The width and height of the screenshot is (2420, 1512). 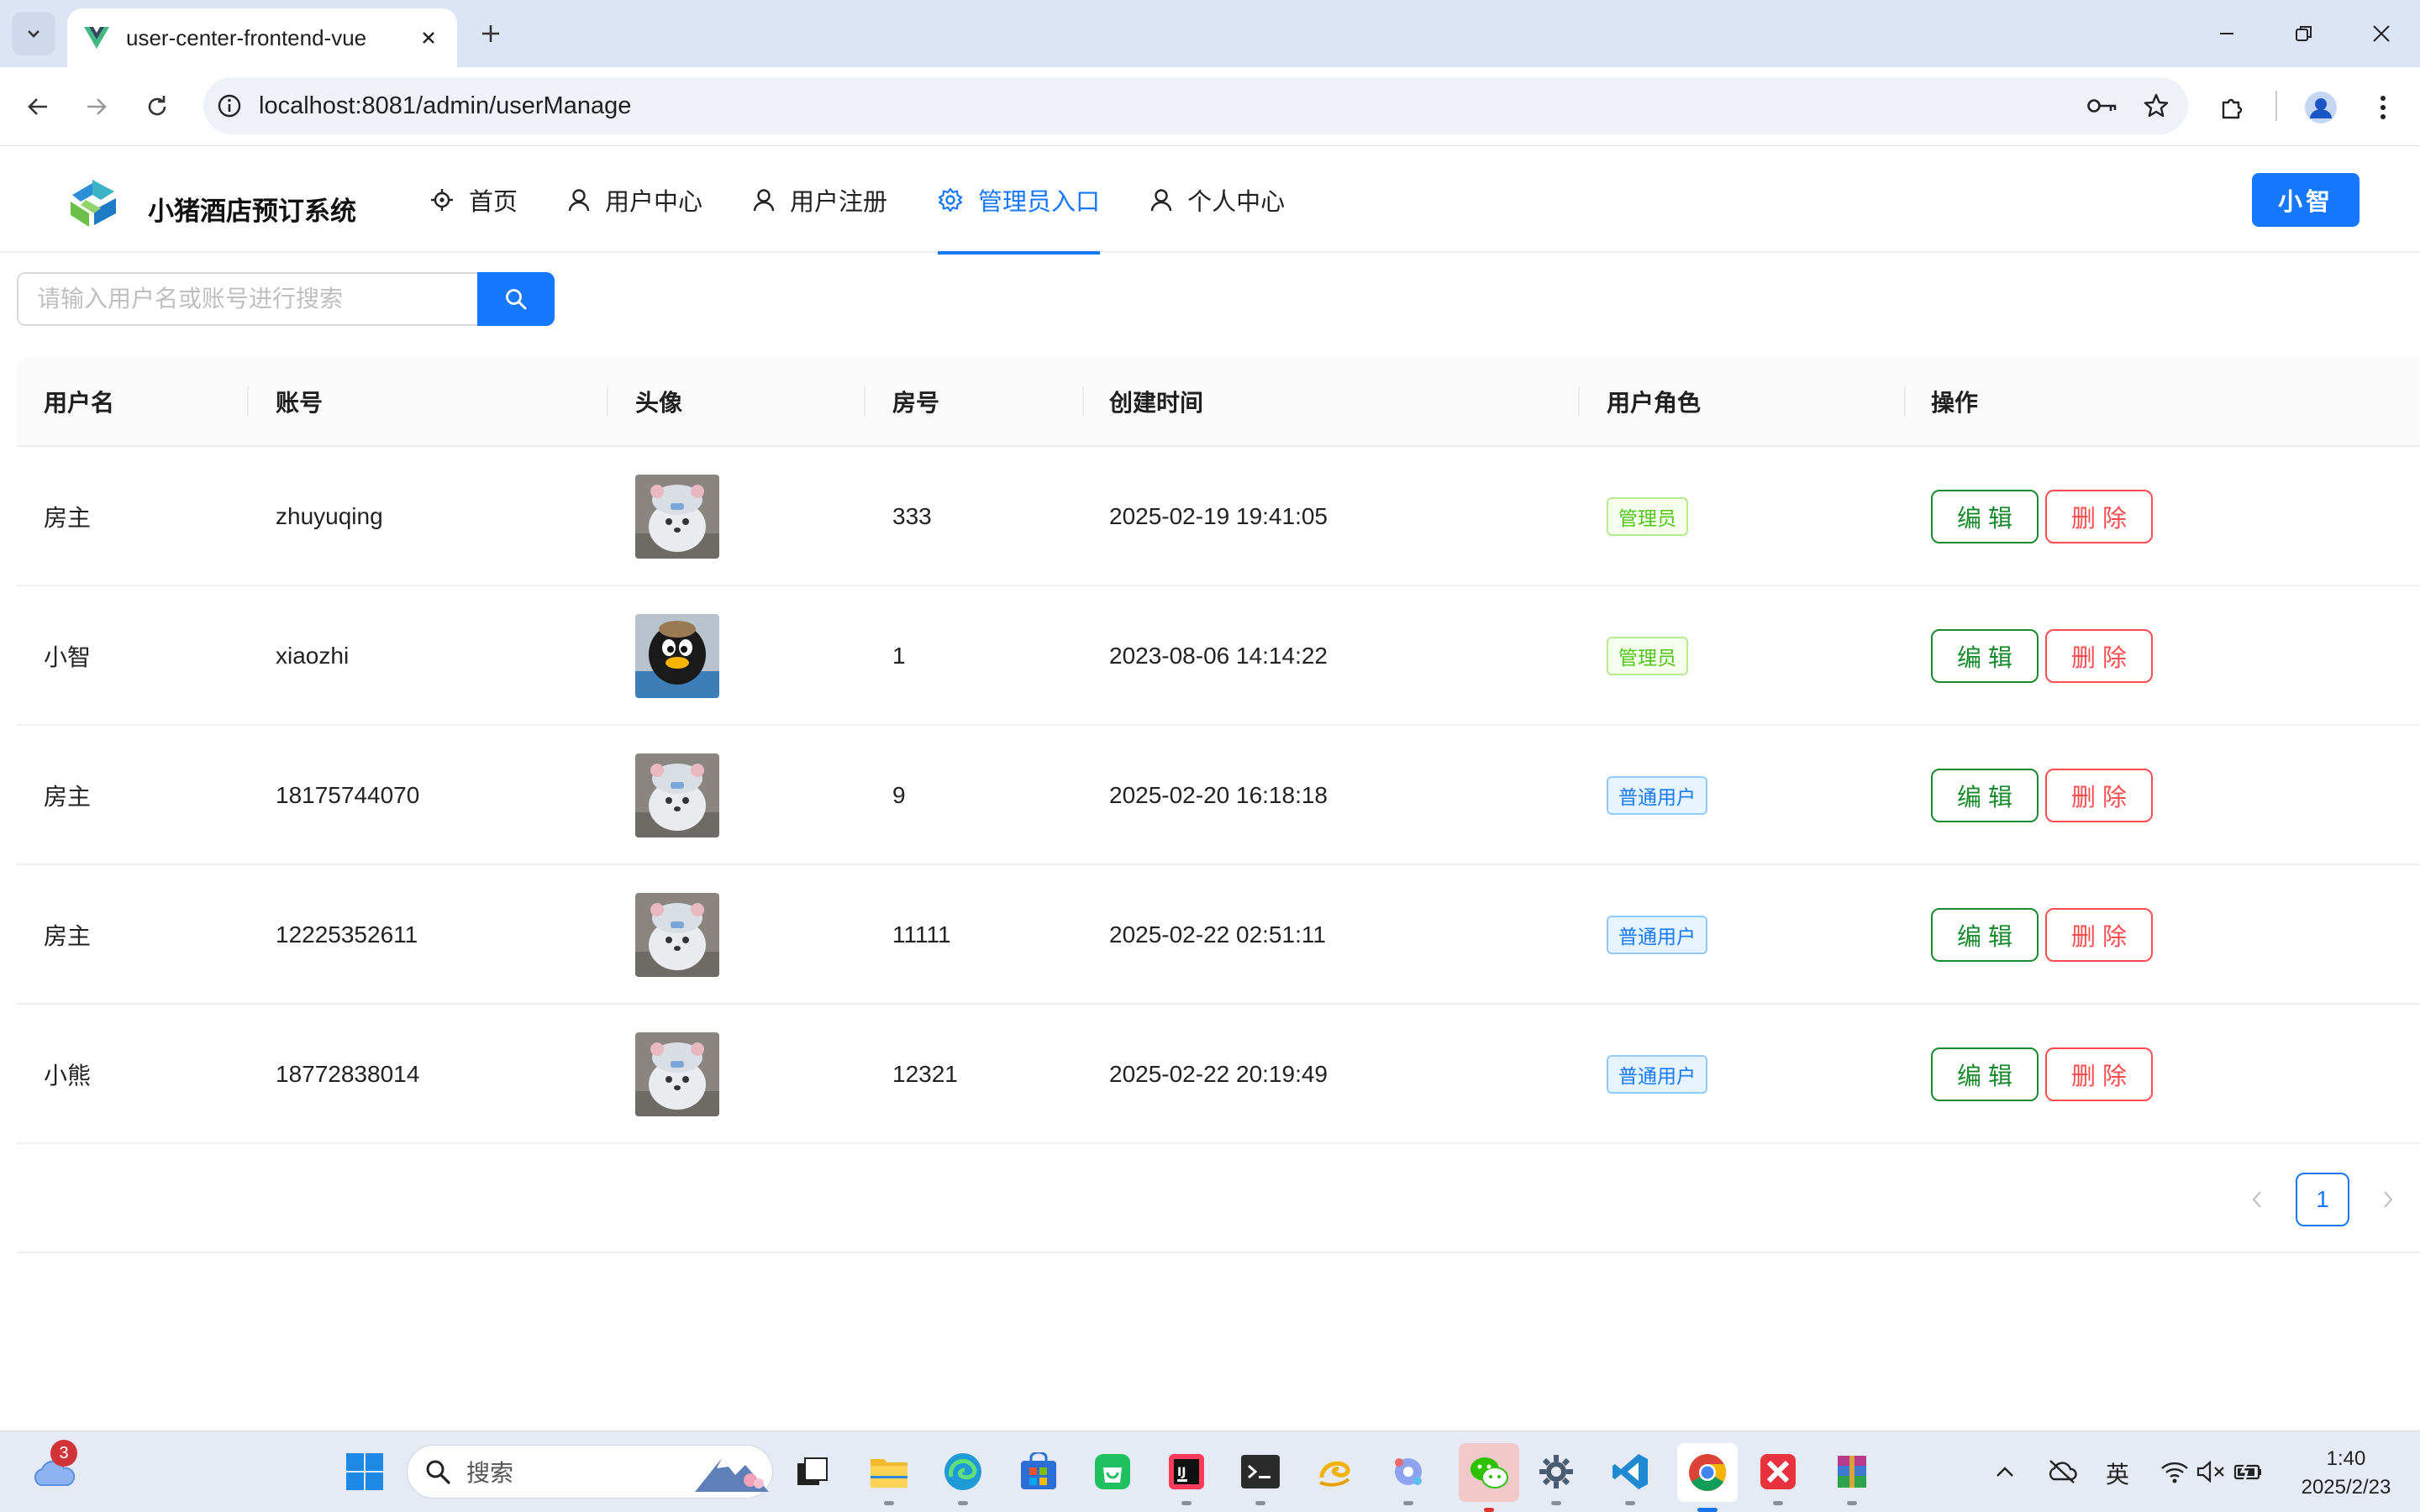 I want to click on restore-button, so click(x=2304, y=33).